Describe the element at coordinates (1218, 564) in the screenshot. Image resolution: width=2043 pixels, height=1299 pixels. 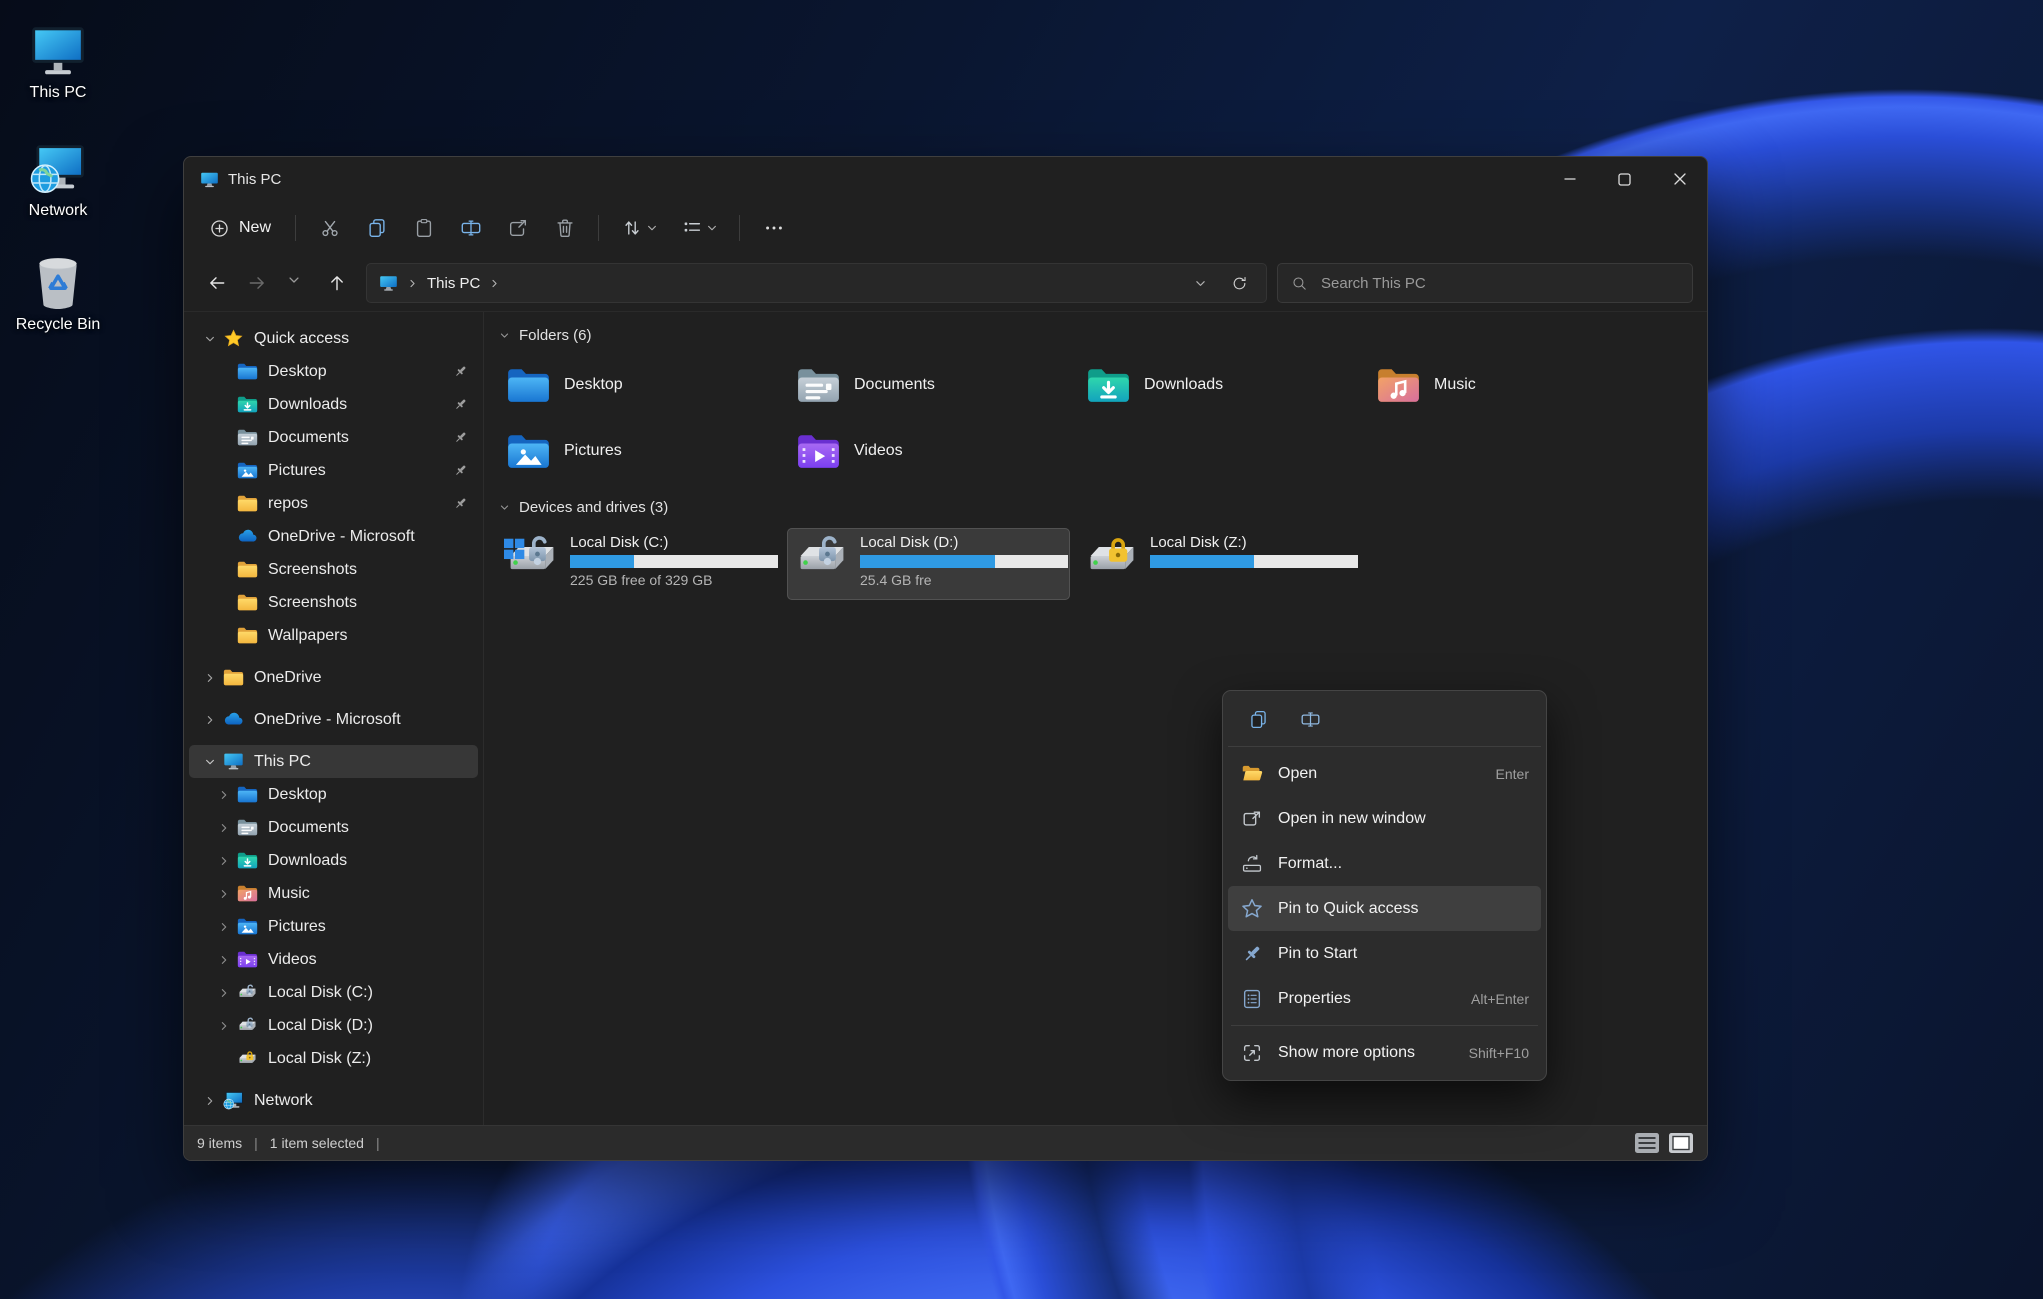
I see `drive-tile-local-disk-z: Local Disk (Z:)` at that location.